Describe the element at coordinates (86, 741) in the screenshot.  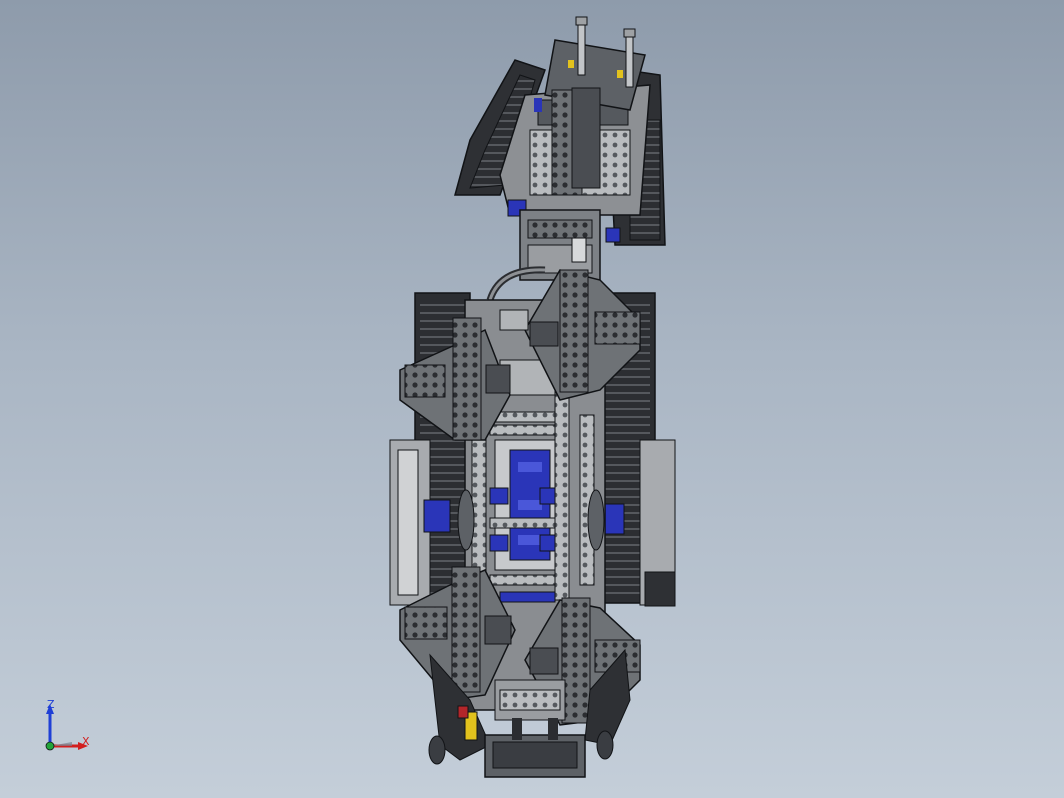
I see `x-axis-label: X` at that location.